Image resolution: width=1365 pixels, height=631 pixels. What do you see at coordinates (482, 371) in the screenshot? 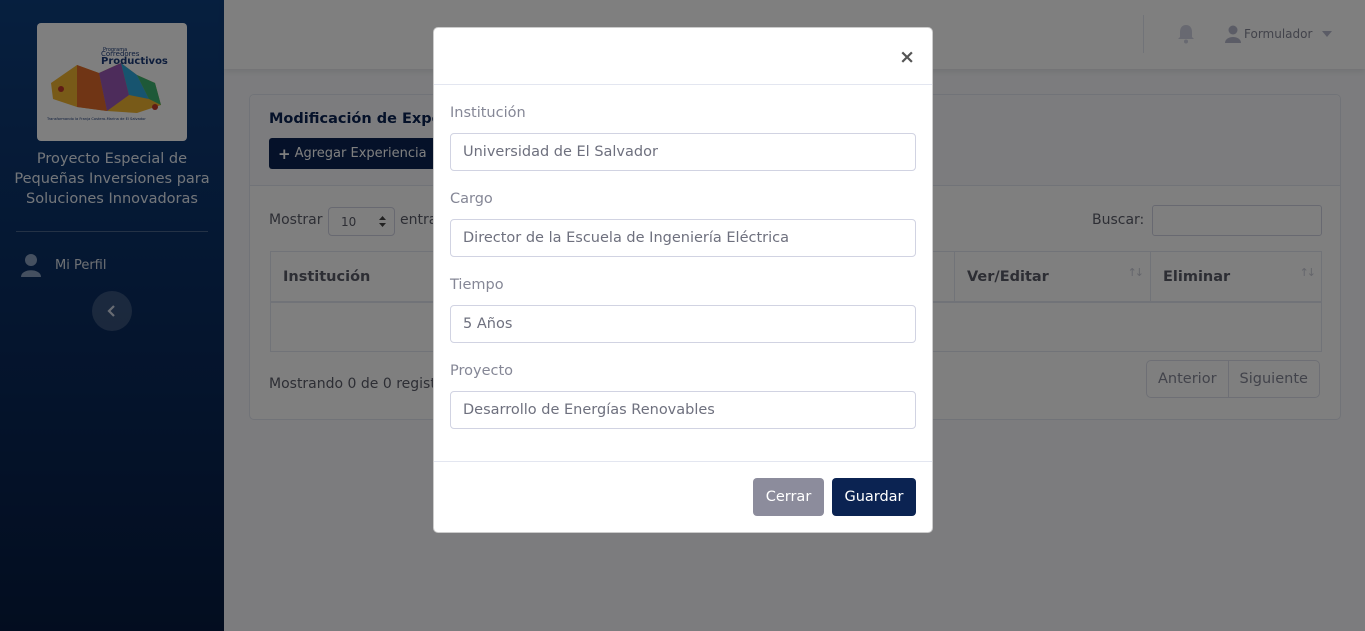
I see `proyecto-label: Proyecto` at bounding box center [482, 371].